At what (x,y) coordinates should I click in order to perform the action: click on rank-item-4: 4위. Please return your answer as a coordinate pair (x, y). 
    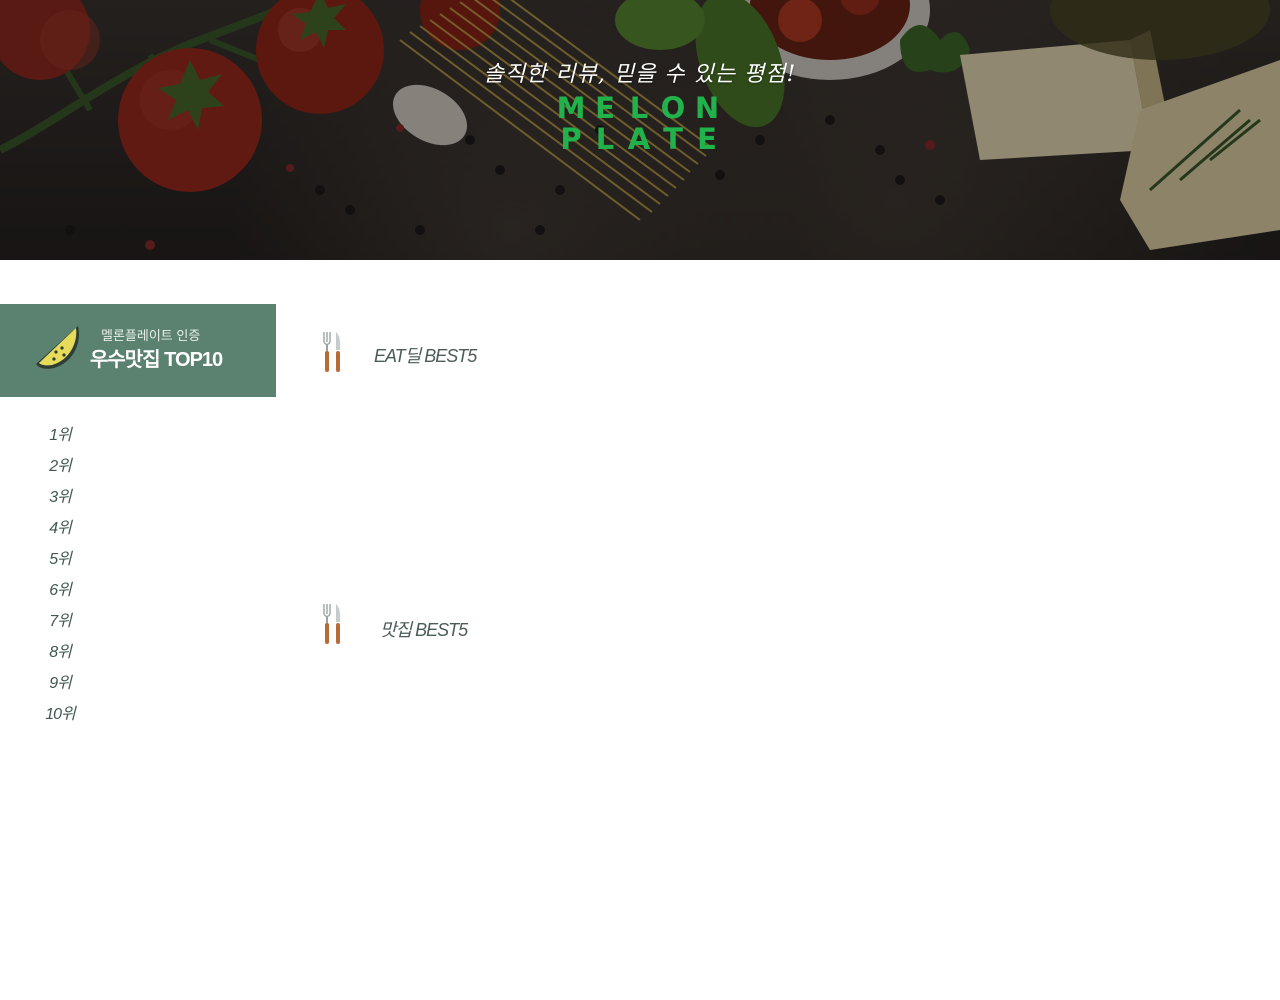
    Looking at the image, I should click on (60, 533).